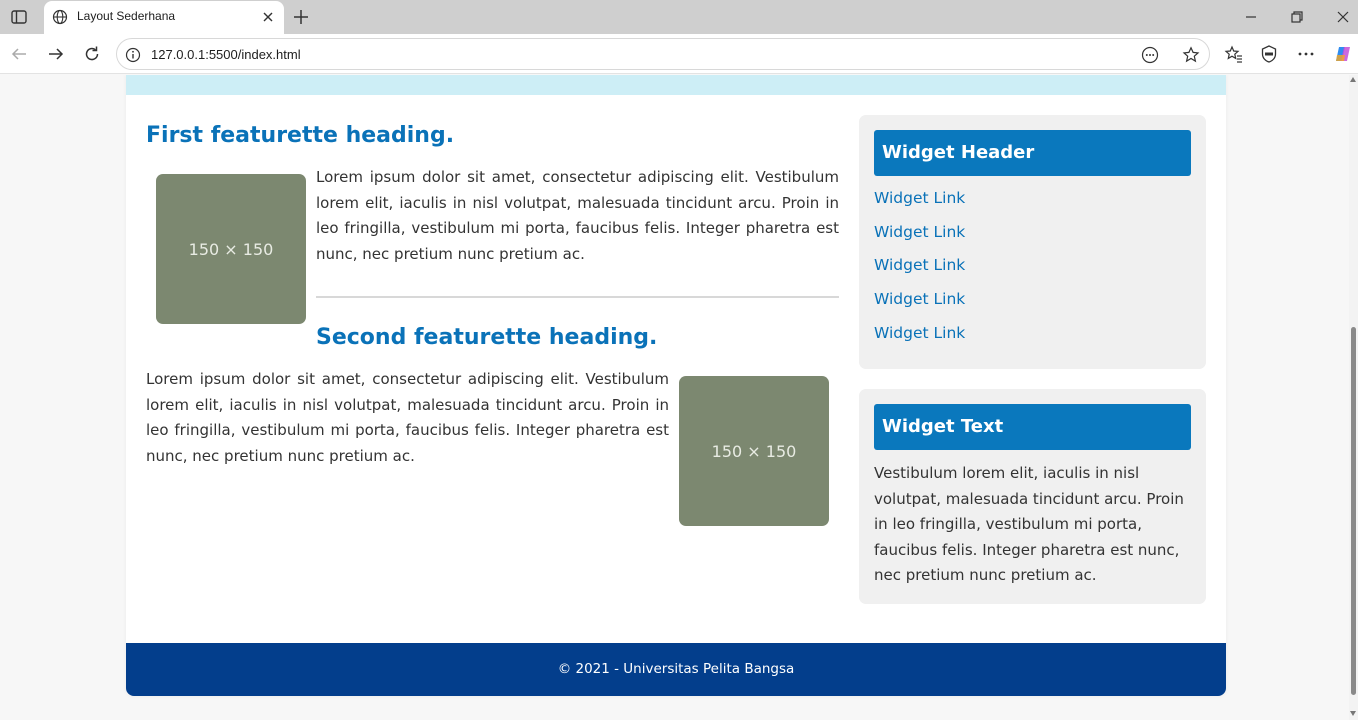 This screenshot has width=1358, height=720. Describe the element at coordinates (300, 135) in the screenshot. I see `featurette-1-heading: First featurette heading.` at that location.